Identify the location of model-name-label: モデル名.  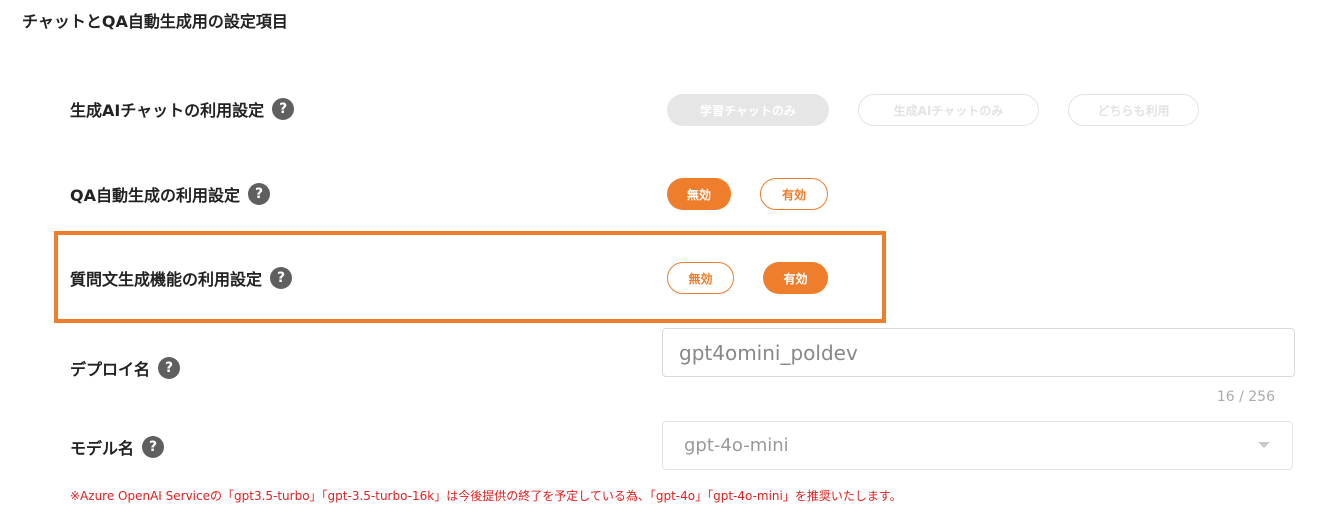
(102, 448).